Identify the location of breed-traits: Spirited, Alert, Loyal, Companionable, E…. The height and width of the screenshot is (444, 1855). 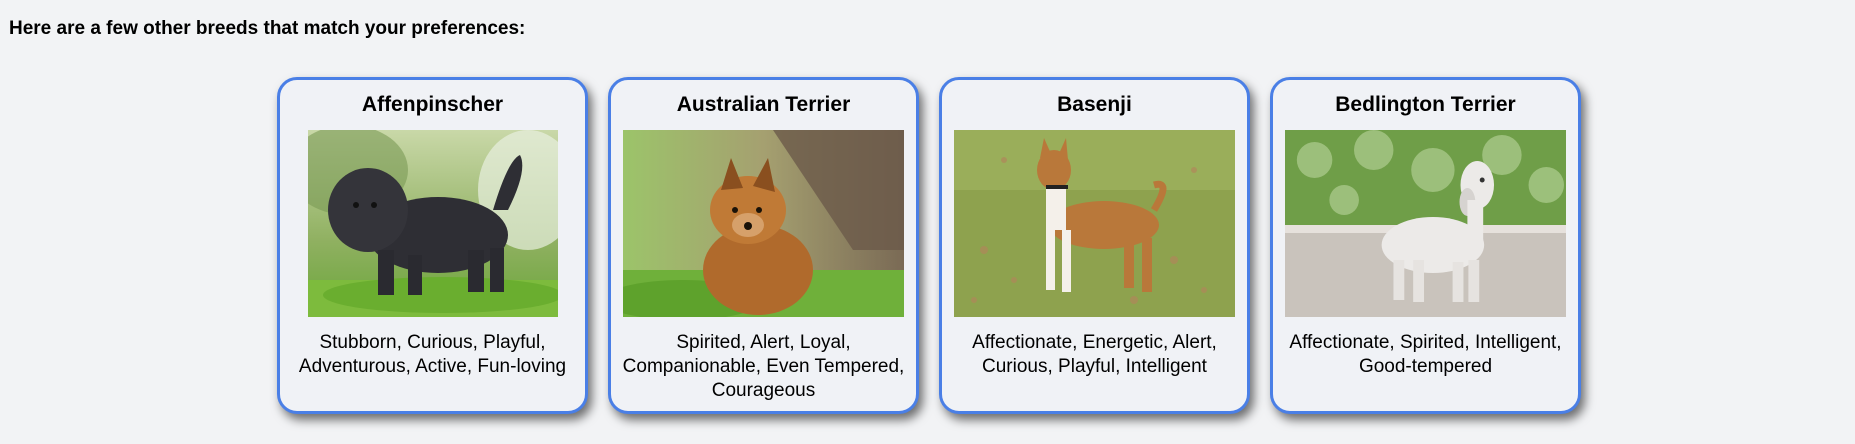
(763, 366).